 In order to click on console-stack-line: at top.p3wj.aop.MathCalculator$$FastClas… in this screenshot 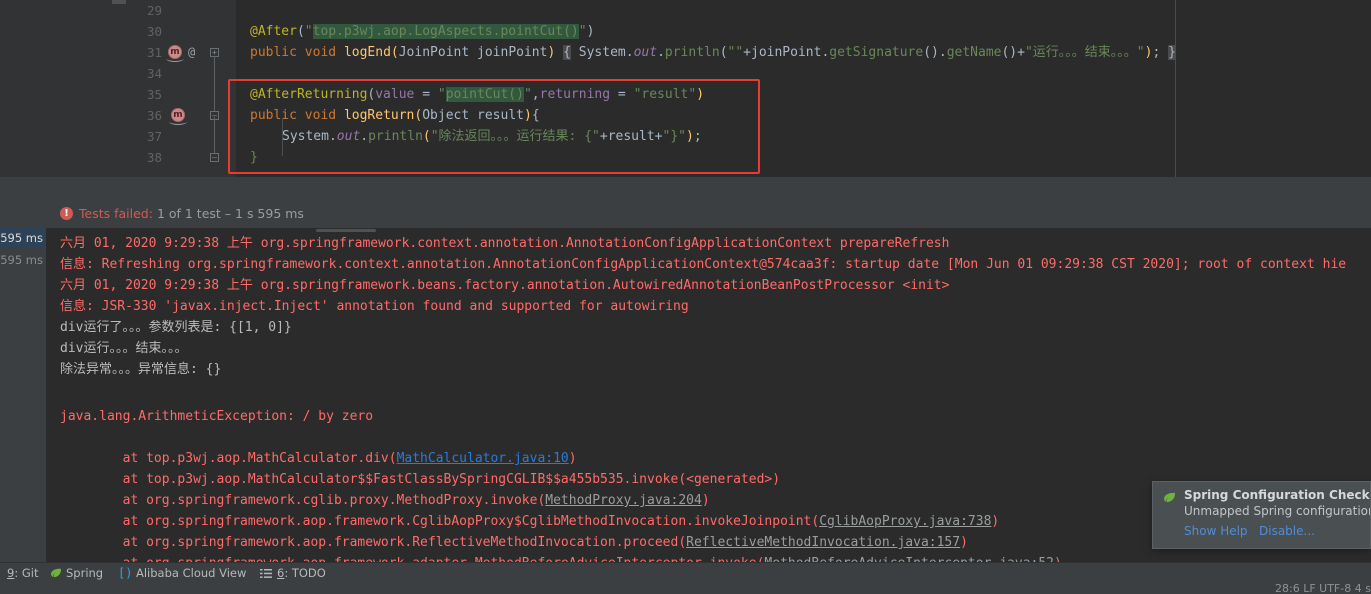, I will do `click(420, 479)`.